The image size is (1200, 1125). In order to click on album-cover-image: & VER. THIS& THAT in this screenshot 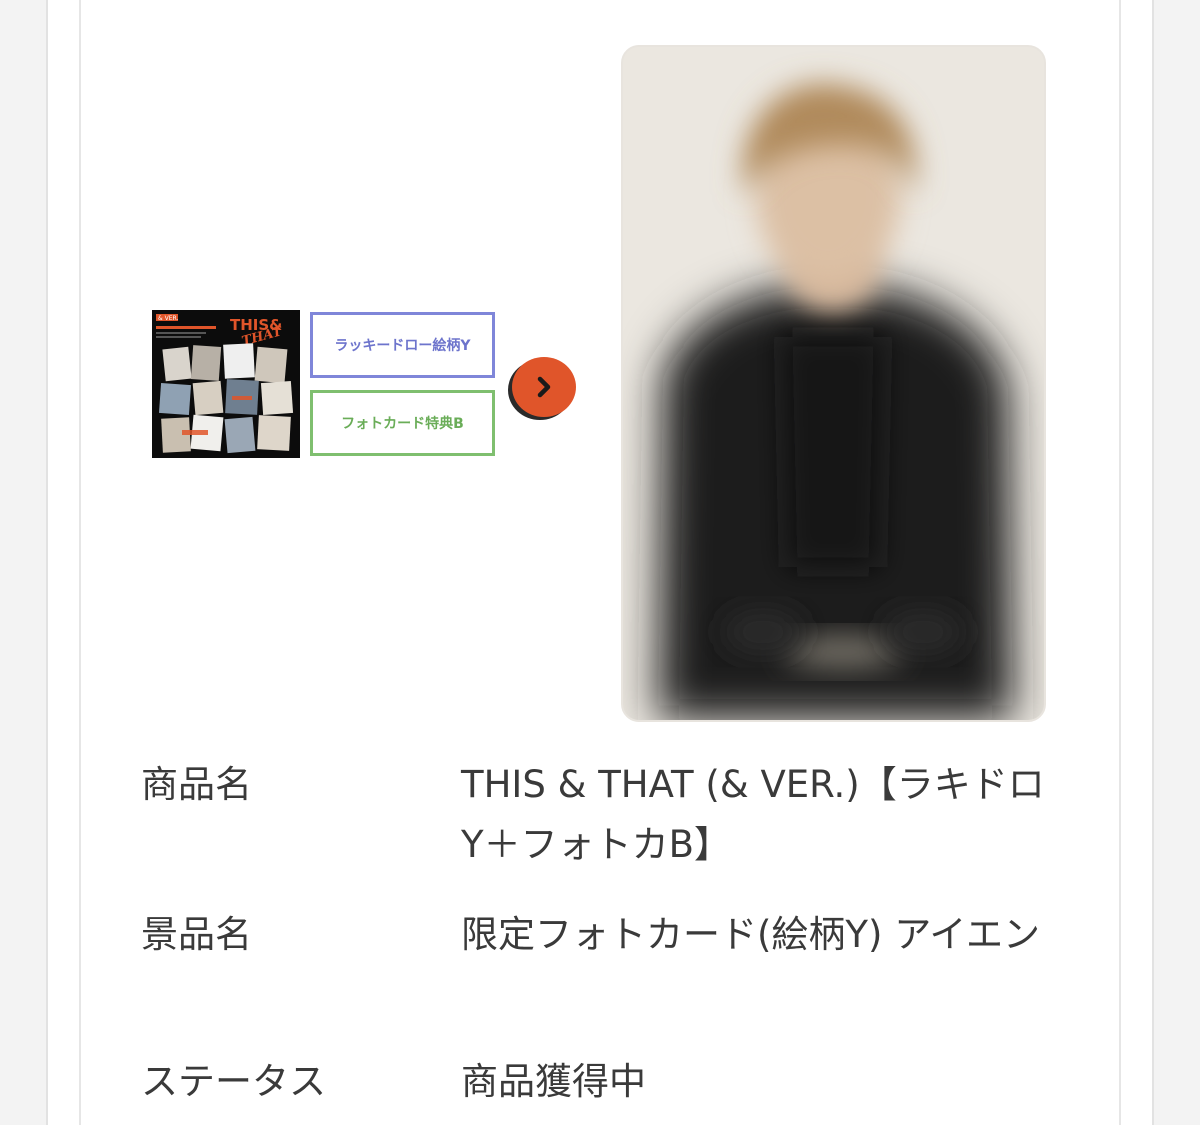, I will do `click(226, 384)`.